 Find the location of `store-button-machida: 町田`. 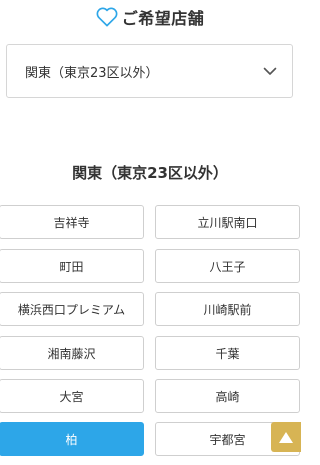

store-button-machida: 町田 is located at coordinates (72, 266).